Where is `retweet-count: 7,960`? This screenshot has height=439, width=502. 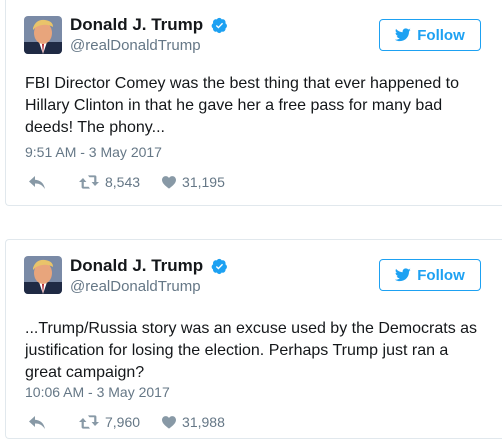 retweet-count: 7,960 is located at coordinates (123, 422).